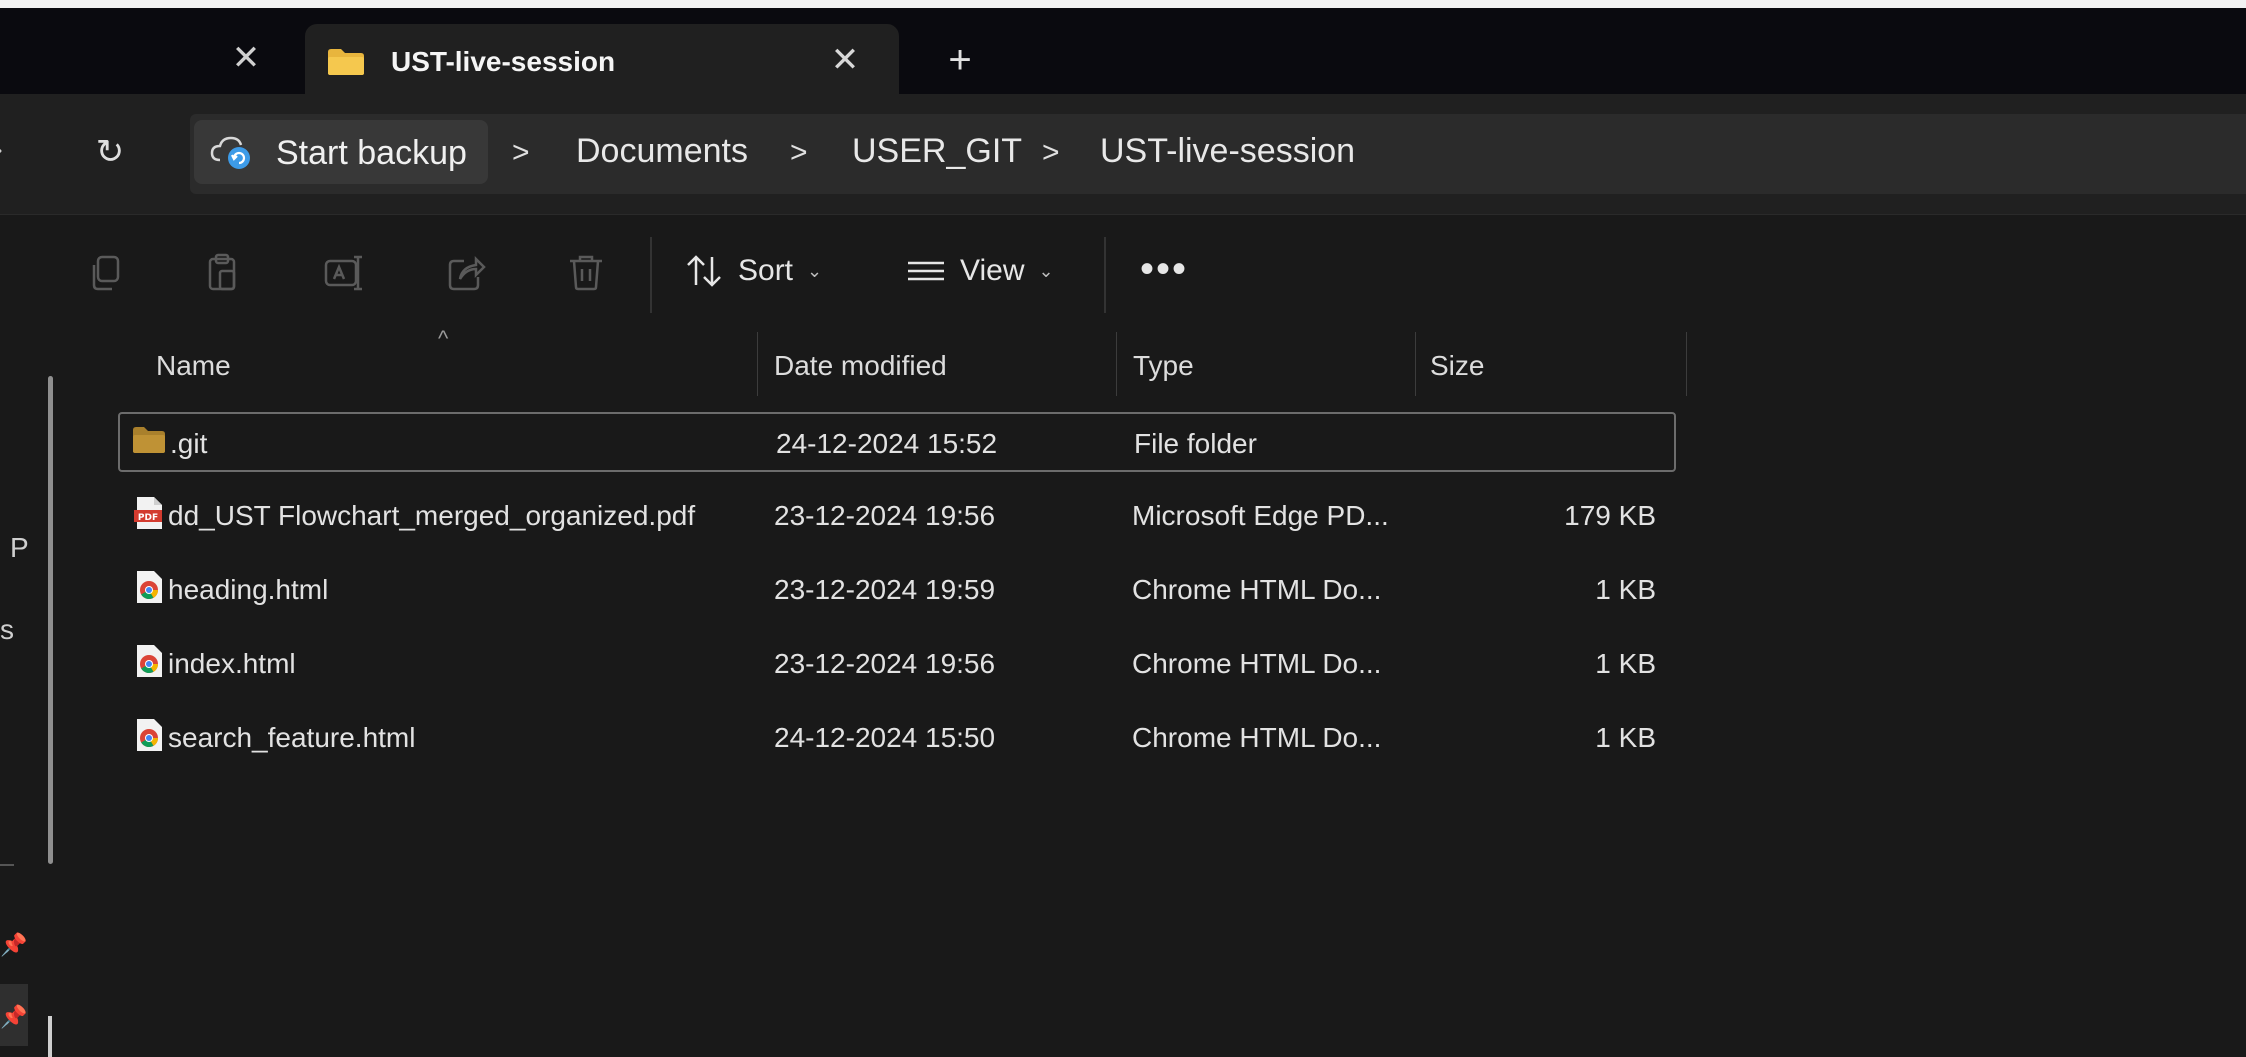 This screenshot has width=2246, height=1057. What do you see at coordinates (1195, 443) in the screenshot?
I see `file-type: File folder` at bounding box center [1195, 443].